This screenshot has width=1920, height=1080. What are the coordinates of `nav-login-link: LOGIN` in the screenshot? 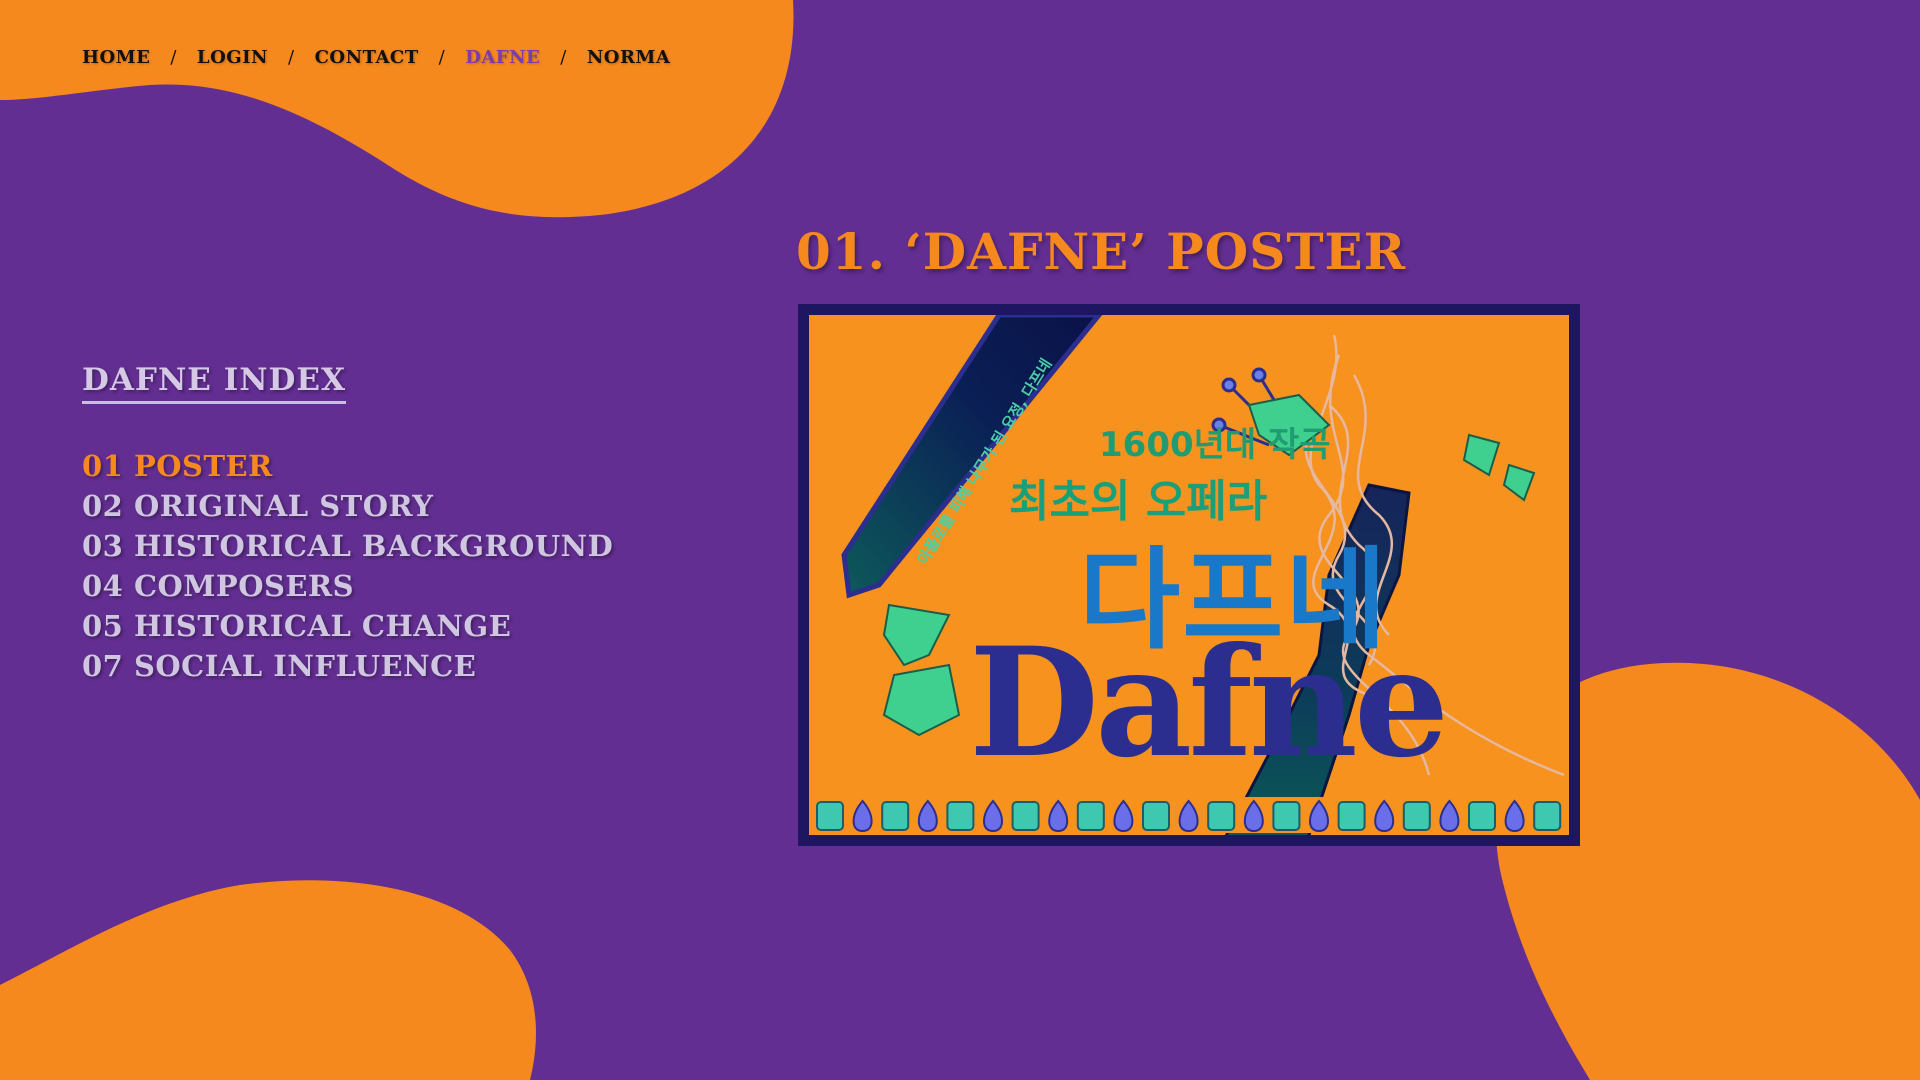 It's located at (232, 57).